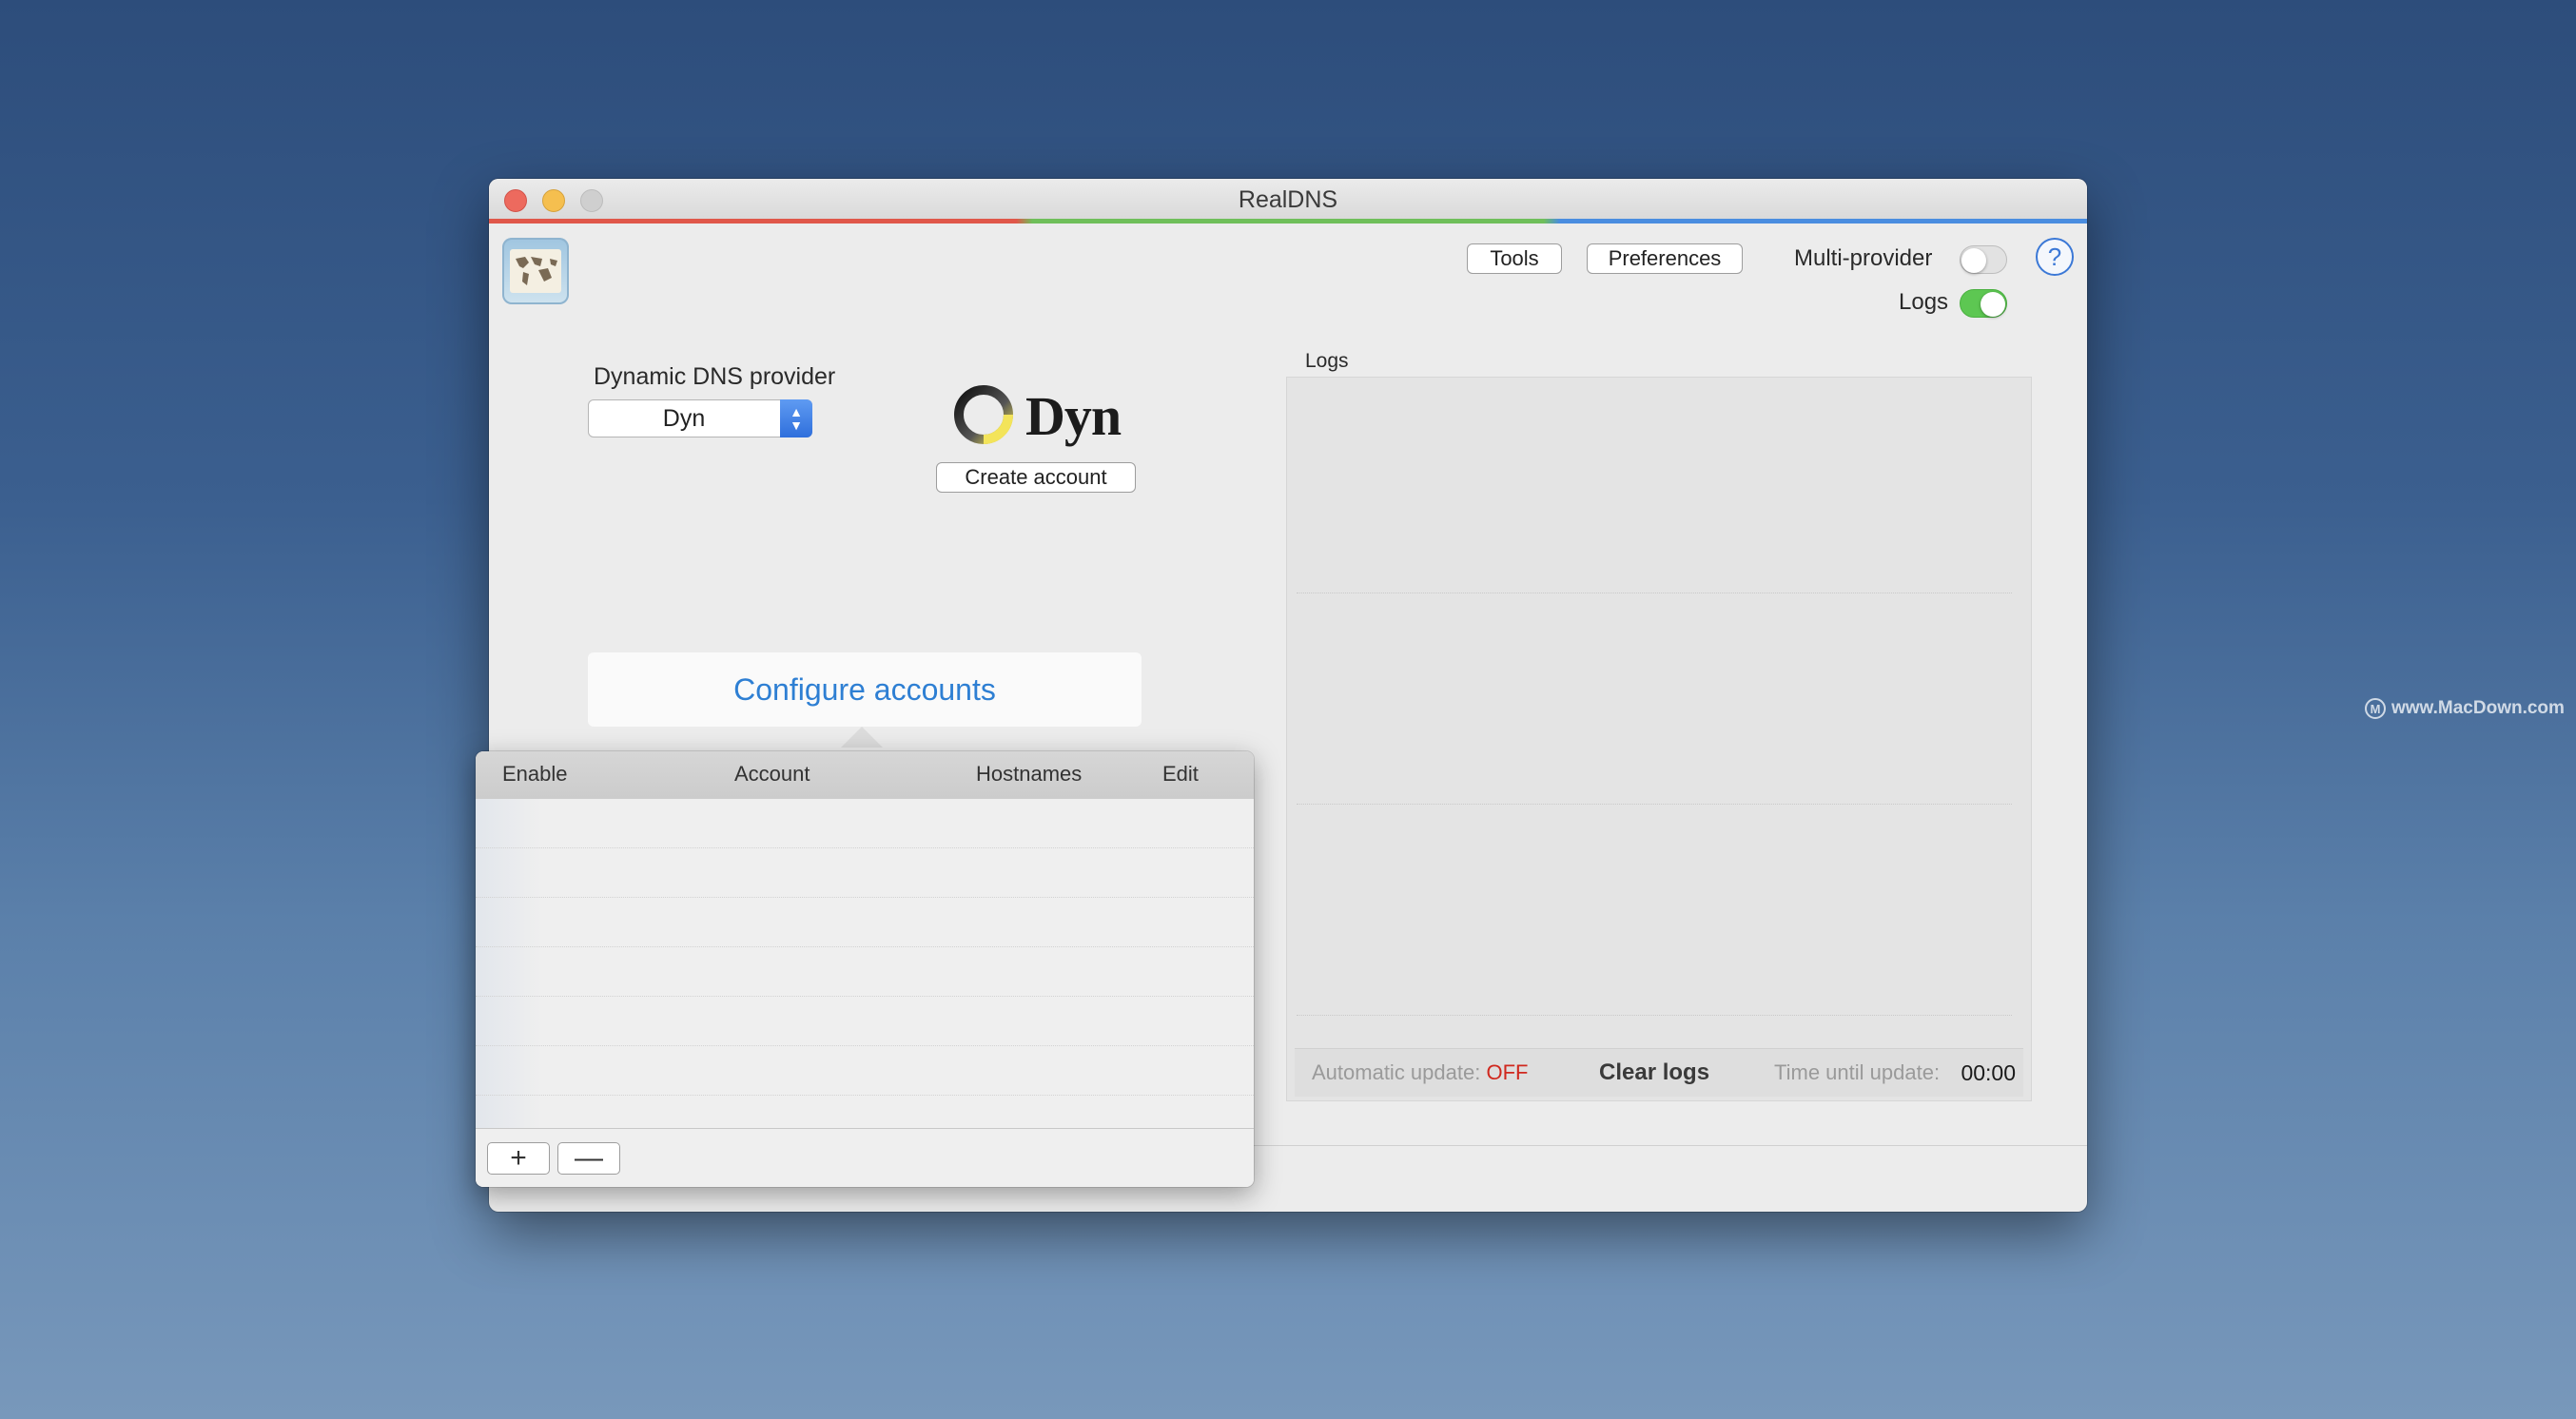 The width and height of the screenshot is (2576, 1419). What do you see at coordinates (1924, 302) in the screenshot?
I see `logs-toggle-label: Logs` at bounding box center [1924, 302].